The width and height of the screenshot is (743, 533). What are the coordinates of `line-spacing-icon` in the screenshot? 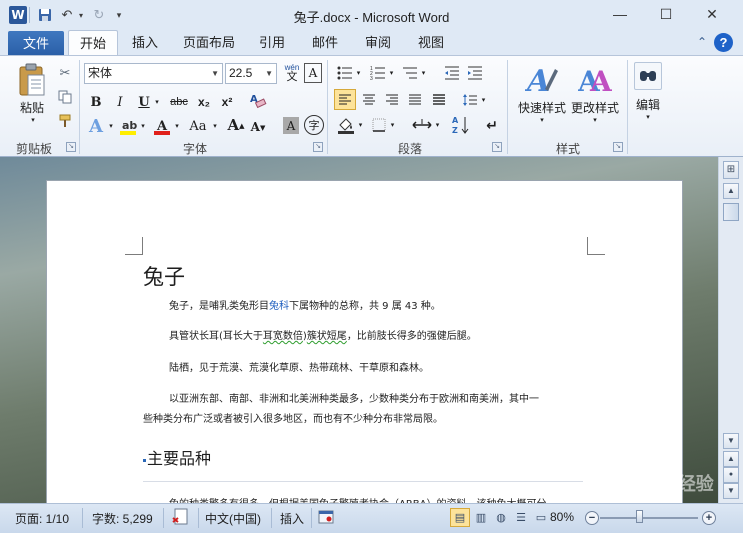 It's located at (470, 99).